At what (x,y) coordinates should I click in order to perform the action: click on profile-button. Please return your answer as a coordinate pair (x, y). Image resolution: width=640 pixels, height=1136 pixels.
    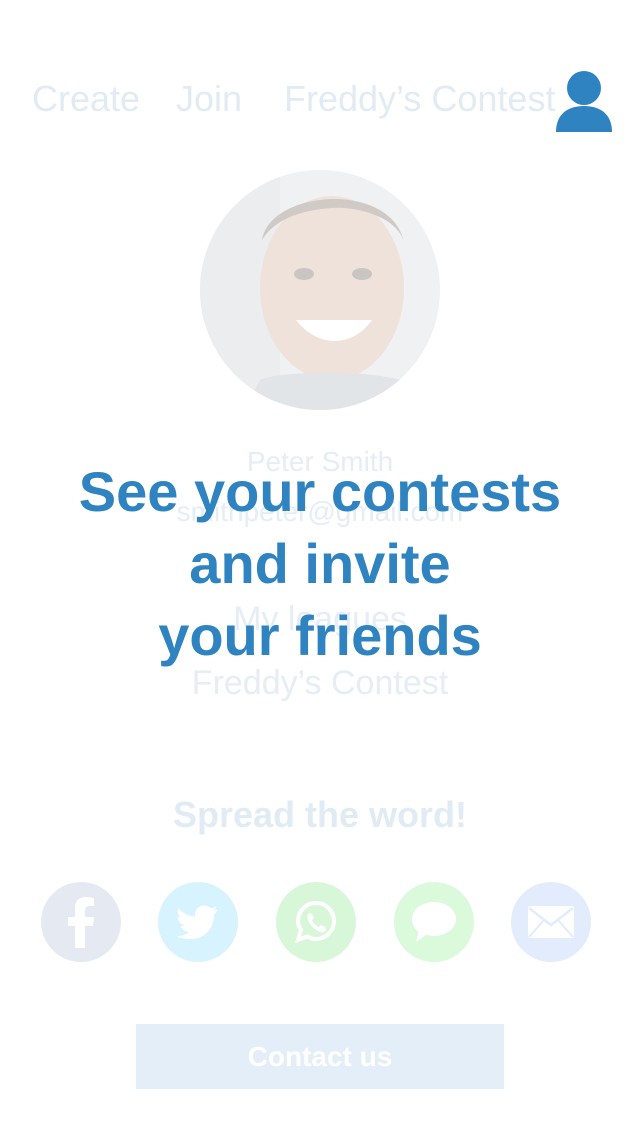
    Looking at the image, I should click on (584, 101).